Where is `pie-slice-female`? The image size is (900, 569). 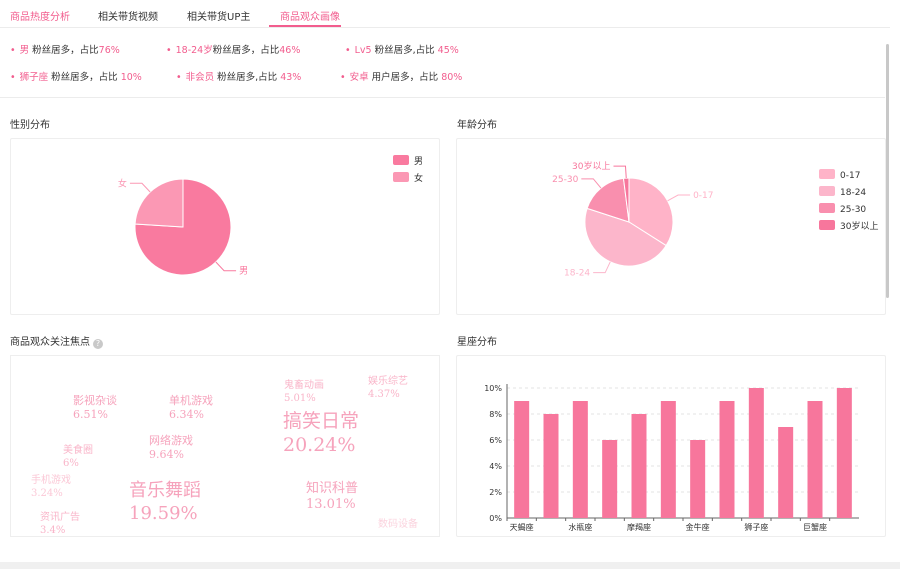
pie-slice-female is located at coordinates (159, 203).